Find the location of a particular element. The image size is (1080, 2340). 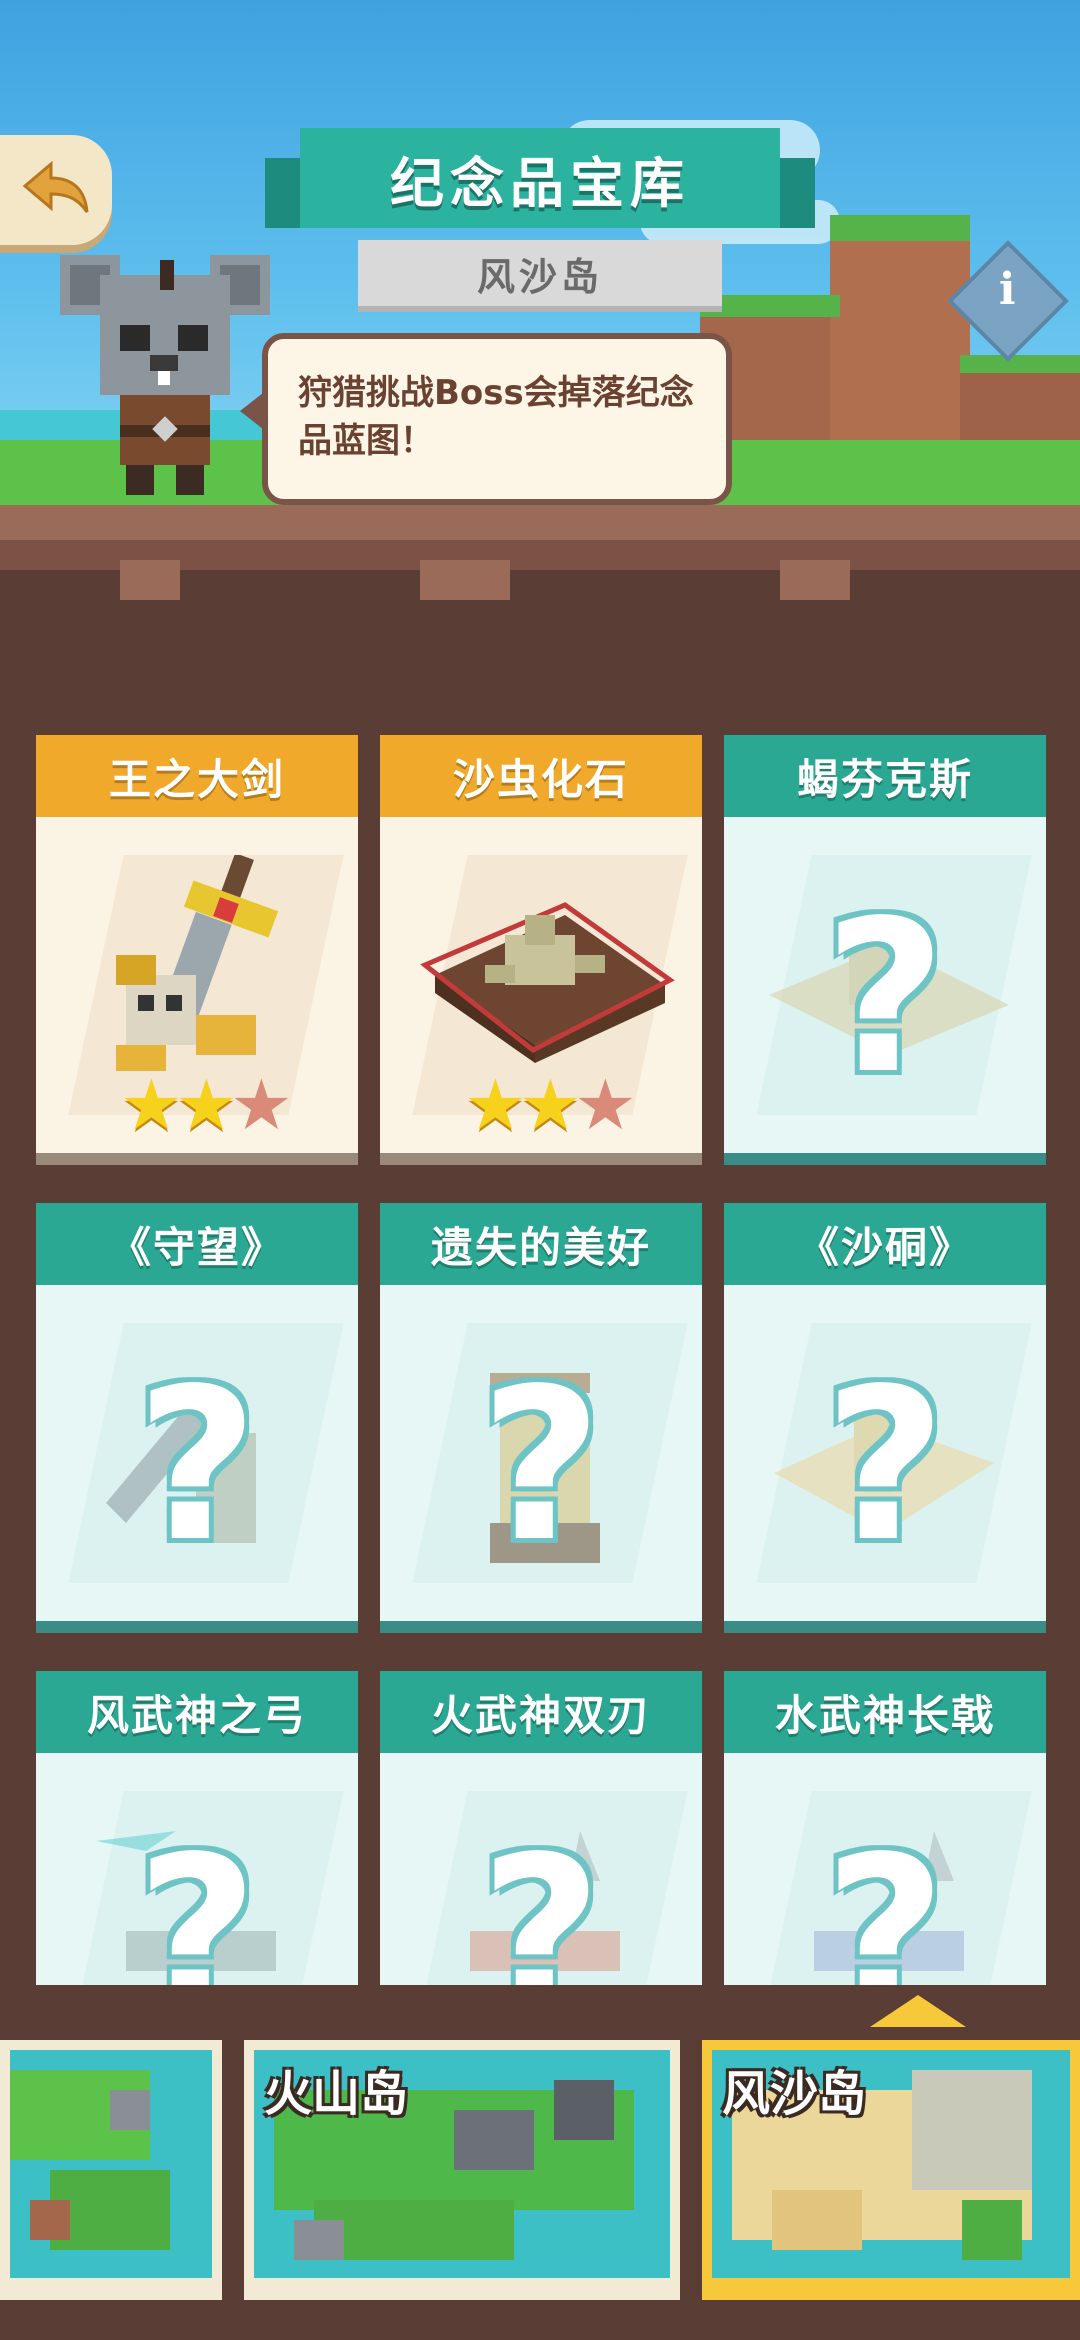

info-icon: i is located at coordinates (1007, 290).